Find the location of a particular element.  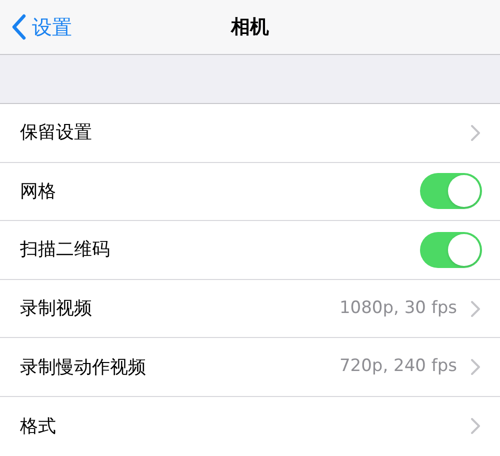

row-value: 720p, 240 fps is located at coordinates (398, 366).